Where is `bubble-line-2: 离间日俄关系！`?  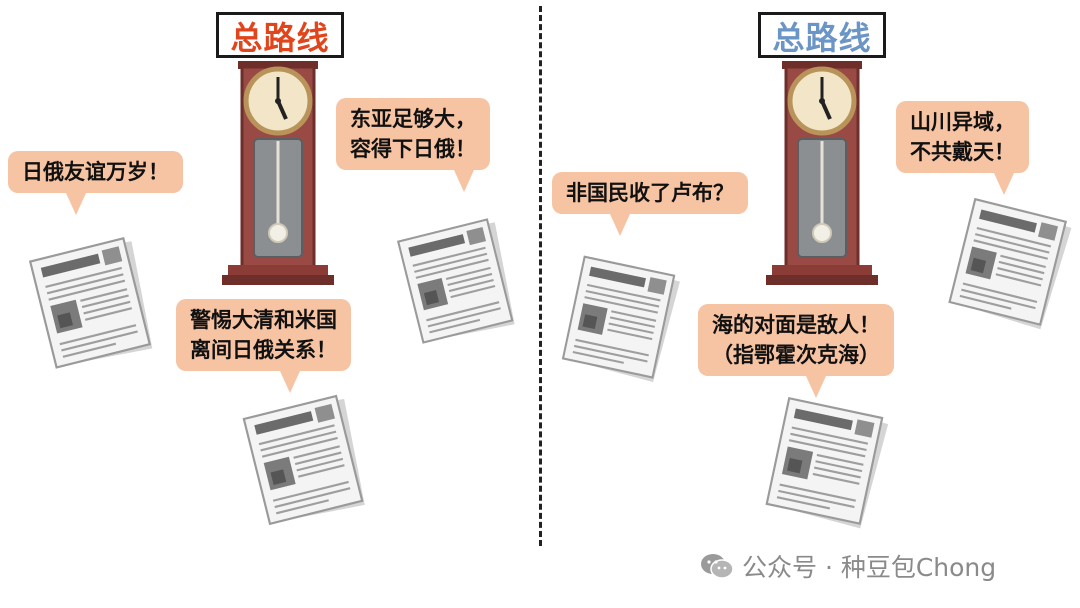 bubble-line-2: 离间日俄关系！ is located at coordinates (263, 350).